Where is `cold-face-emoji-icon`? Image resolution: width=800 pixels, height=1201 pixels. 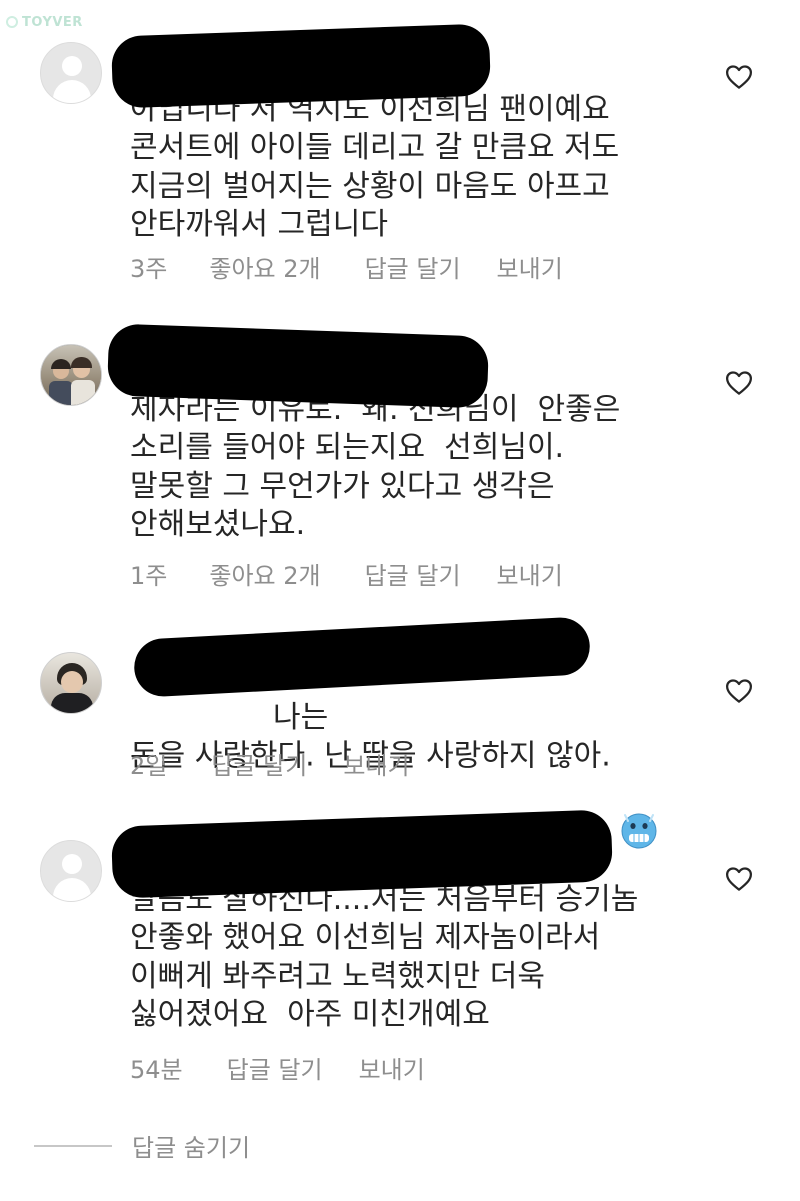 cold-face-emoji-icon is located at coordinates (639, 791).